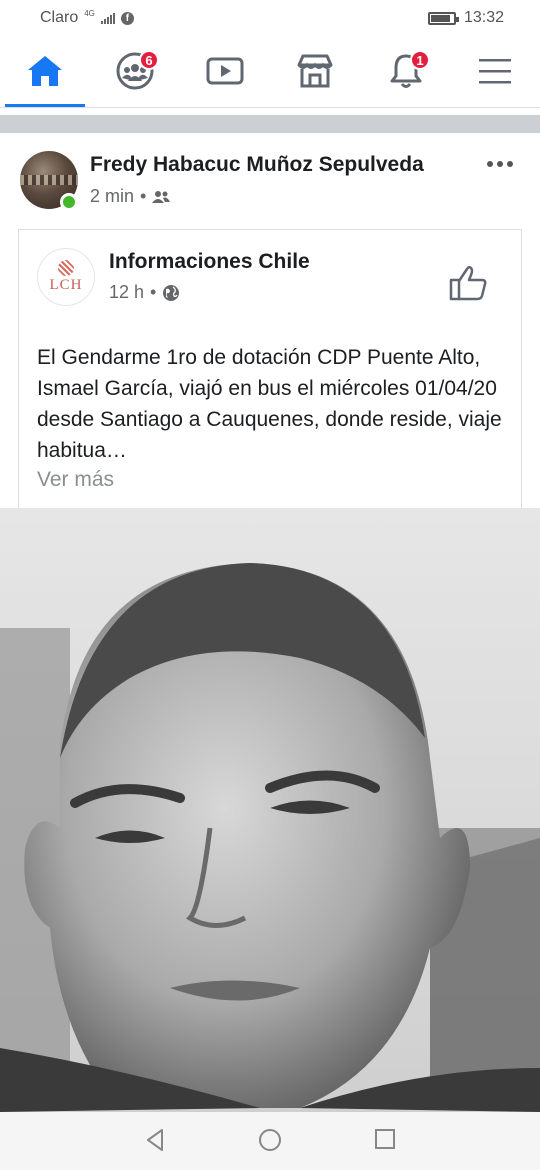 Image resolution: width=540 pixels, height=1170 pixels. I want to click on tab-menu, so click(495, 71).